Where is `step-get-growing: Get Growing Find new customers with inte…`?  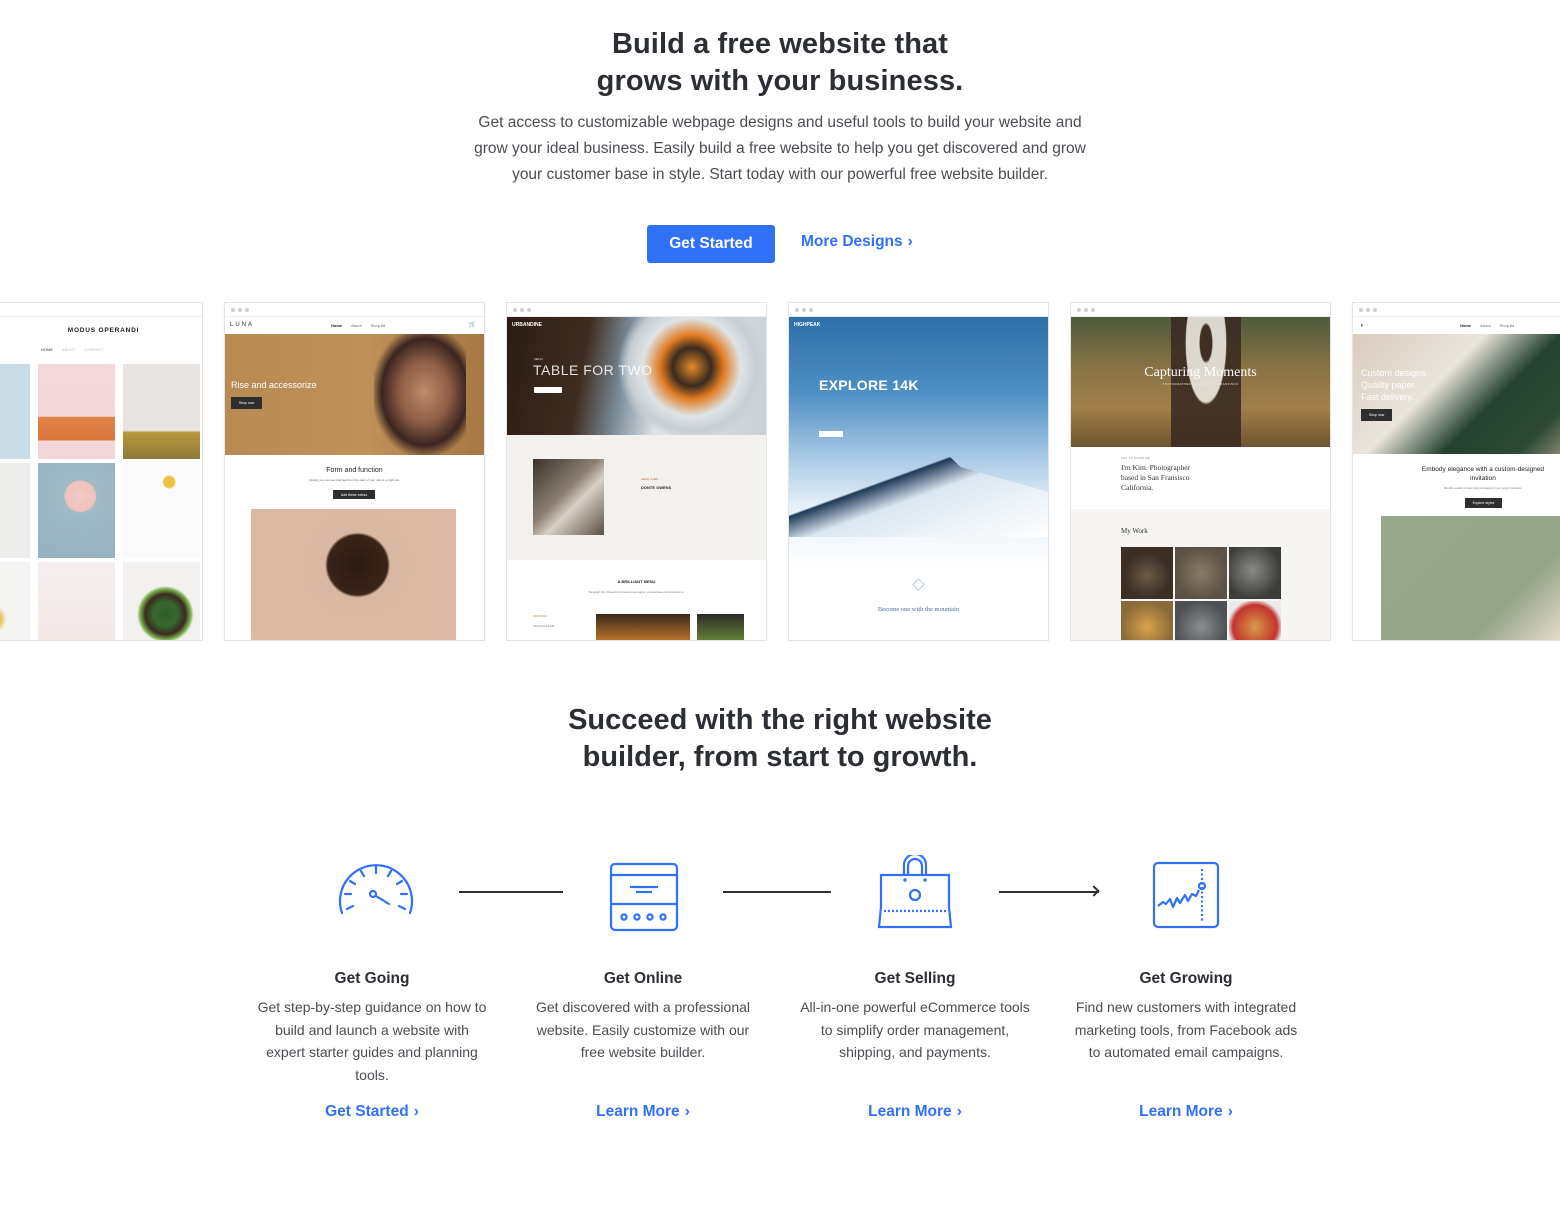
step-get-growing: Get Growing Find new customers with inte… is located at coordinates (1186, 1016).